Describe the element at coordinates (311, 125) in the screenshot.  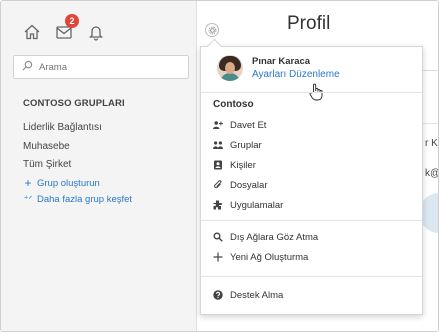
I see `menu-item-invite: Davet Et` at that location.